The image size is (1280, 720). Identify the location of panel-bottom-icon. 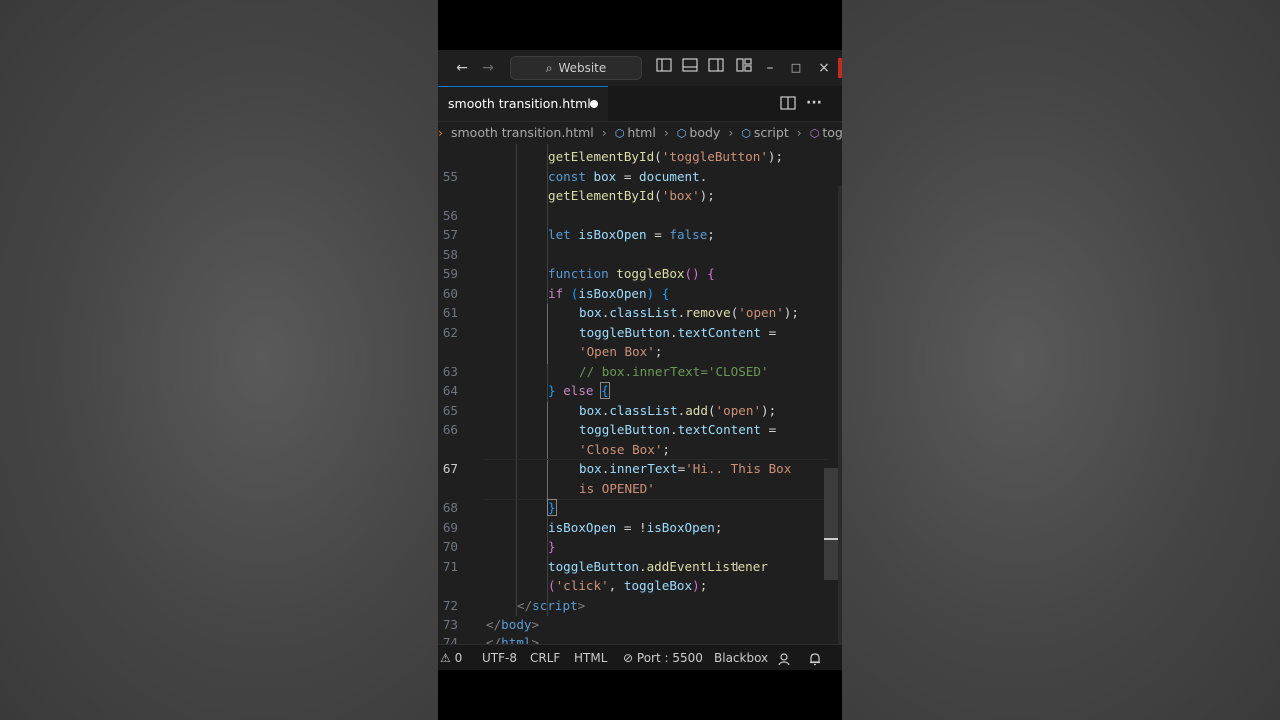
(690, 68).